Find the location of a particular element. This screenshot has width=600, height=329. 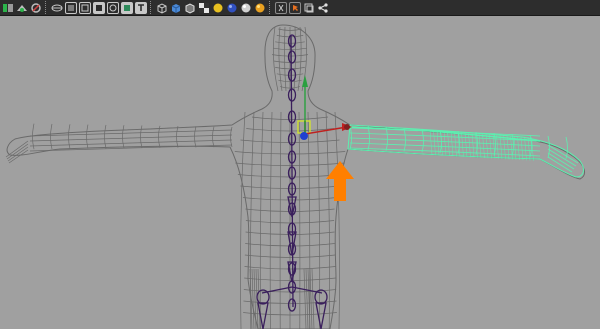

wireframe-on-shaded-icon is located at coordinates (190, 8).